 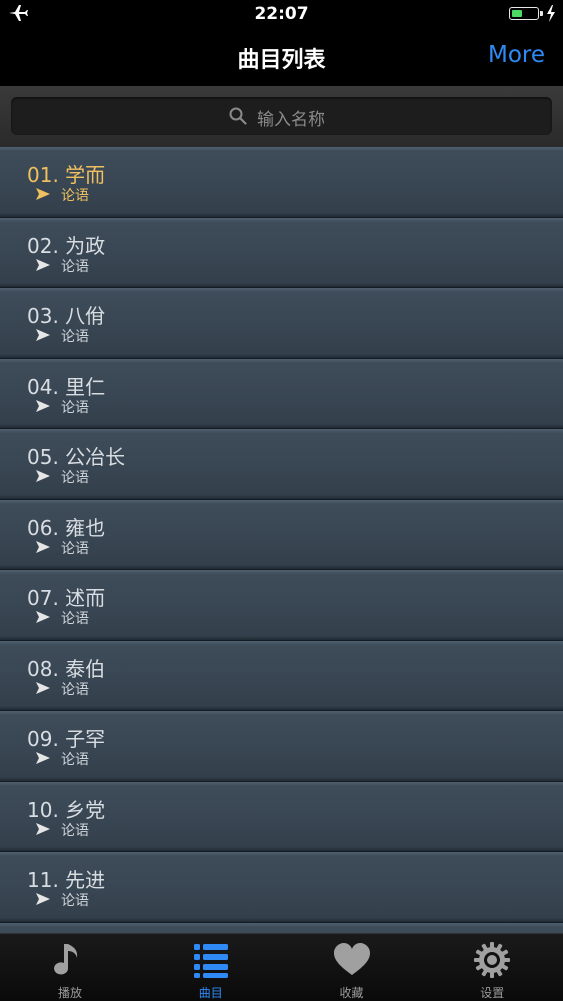 What do you see at coordinates (281, 534) in the screenshot?
I see `track-row: 06. 雍也 论语` at bounding box center [281, 534].